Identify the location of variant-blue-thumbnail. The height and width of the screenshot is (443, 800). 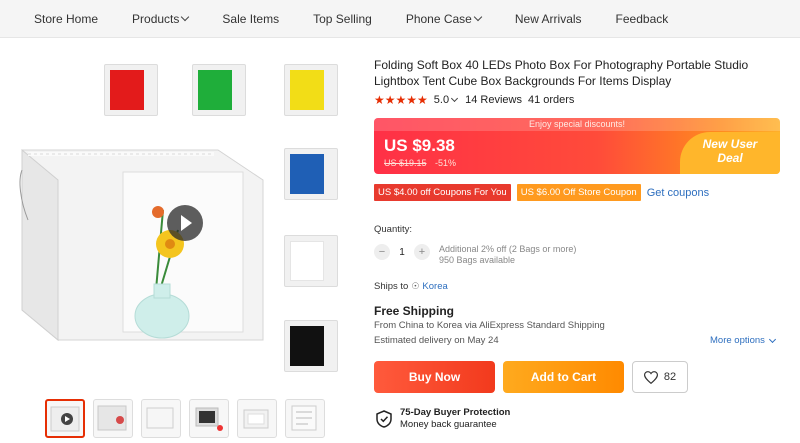
(311, 174).